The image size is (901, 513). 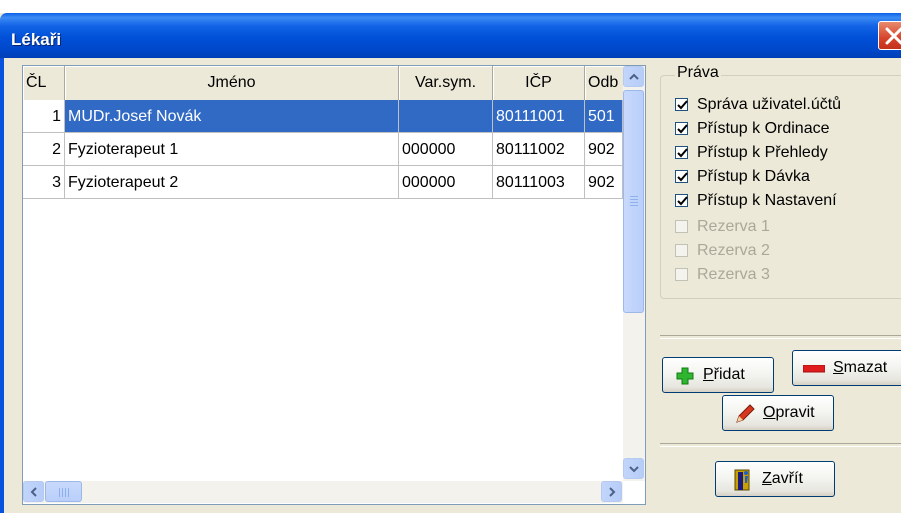 What do you see at coordinates (729, 374) in the screenshot?
I see `add-button-label: řidat` at bounding box center [729, 374].